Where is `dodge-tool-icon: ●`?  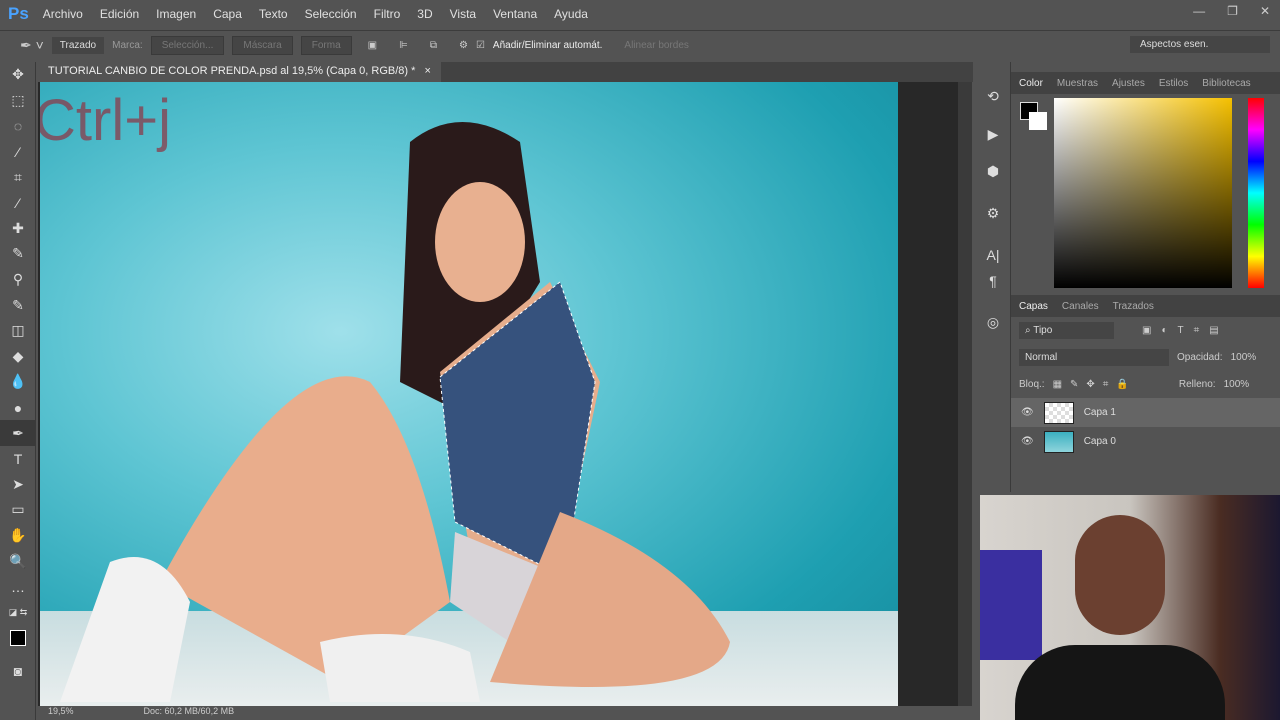 dodge-tool-icon: ● is located at coordinates (18, 408).